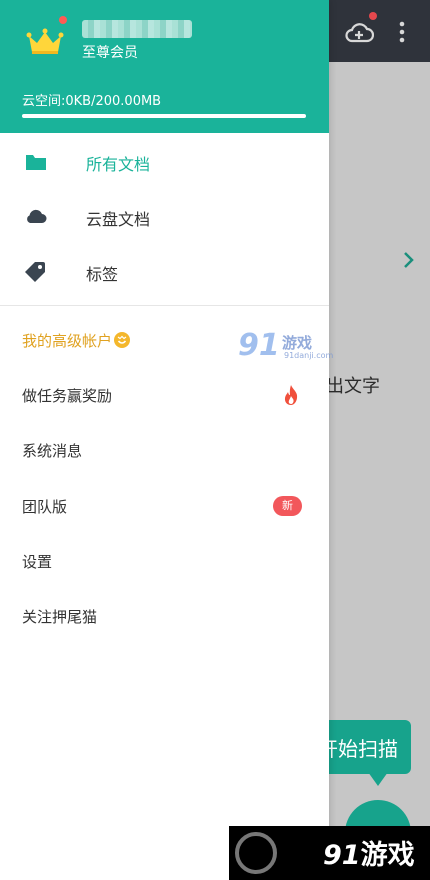  What do you see at coordinates (118, 164) in the screenshot?
I see `nav-item-label: 所有文档` at bounding box center [118, 164].